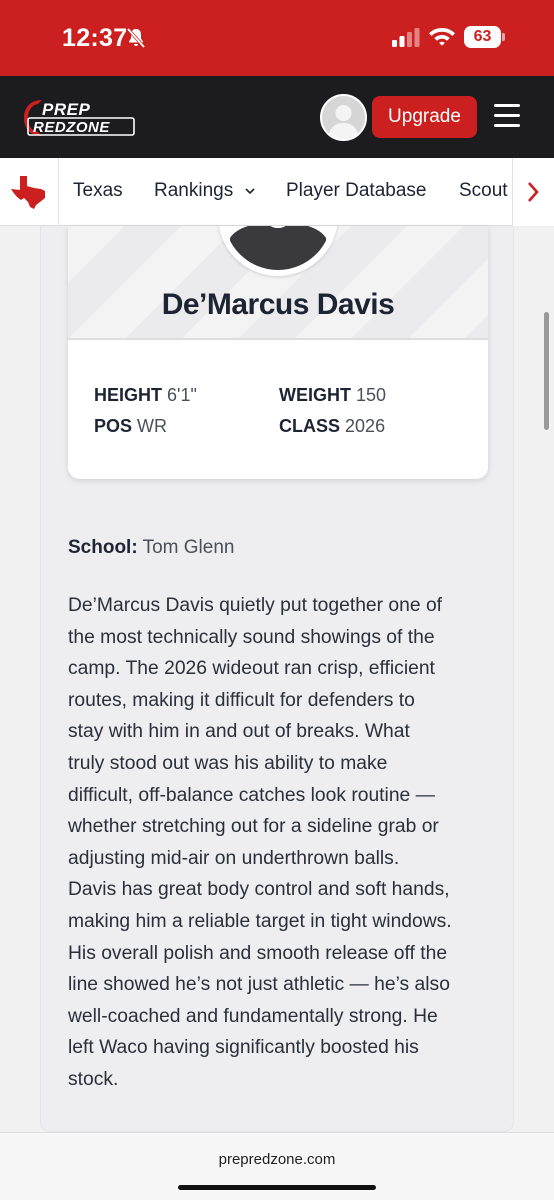  What do you see at coordinates (278, 248) in the screenshot?
I see `person-silhouette-icon` at bounding box center [278, 248].